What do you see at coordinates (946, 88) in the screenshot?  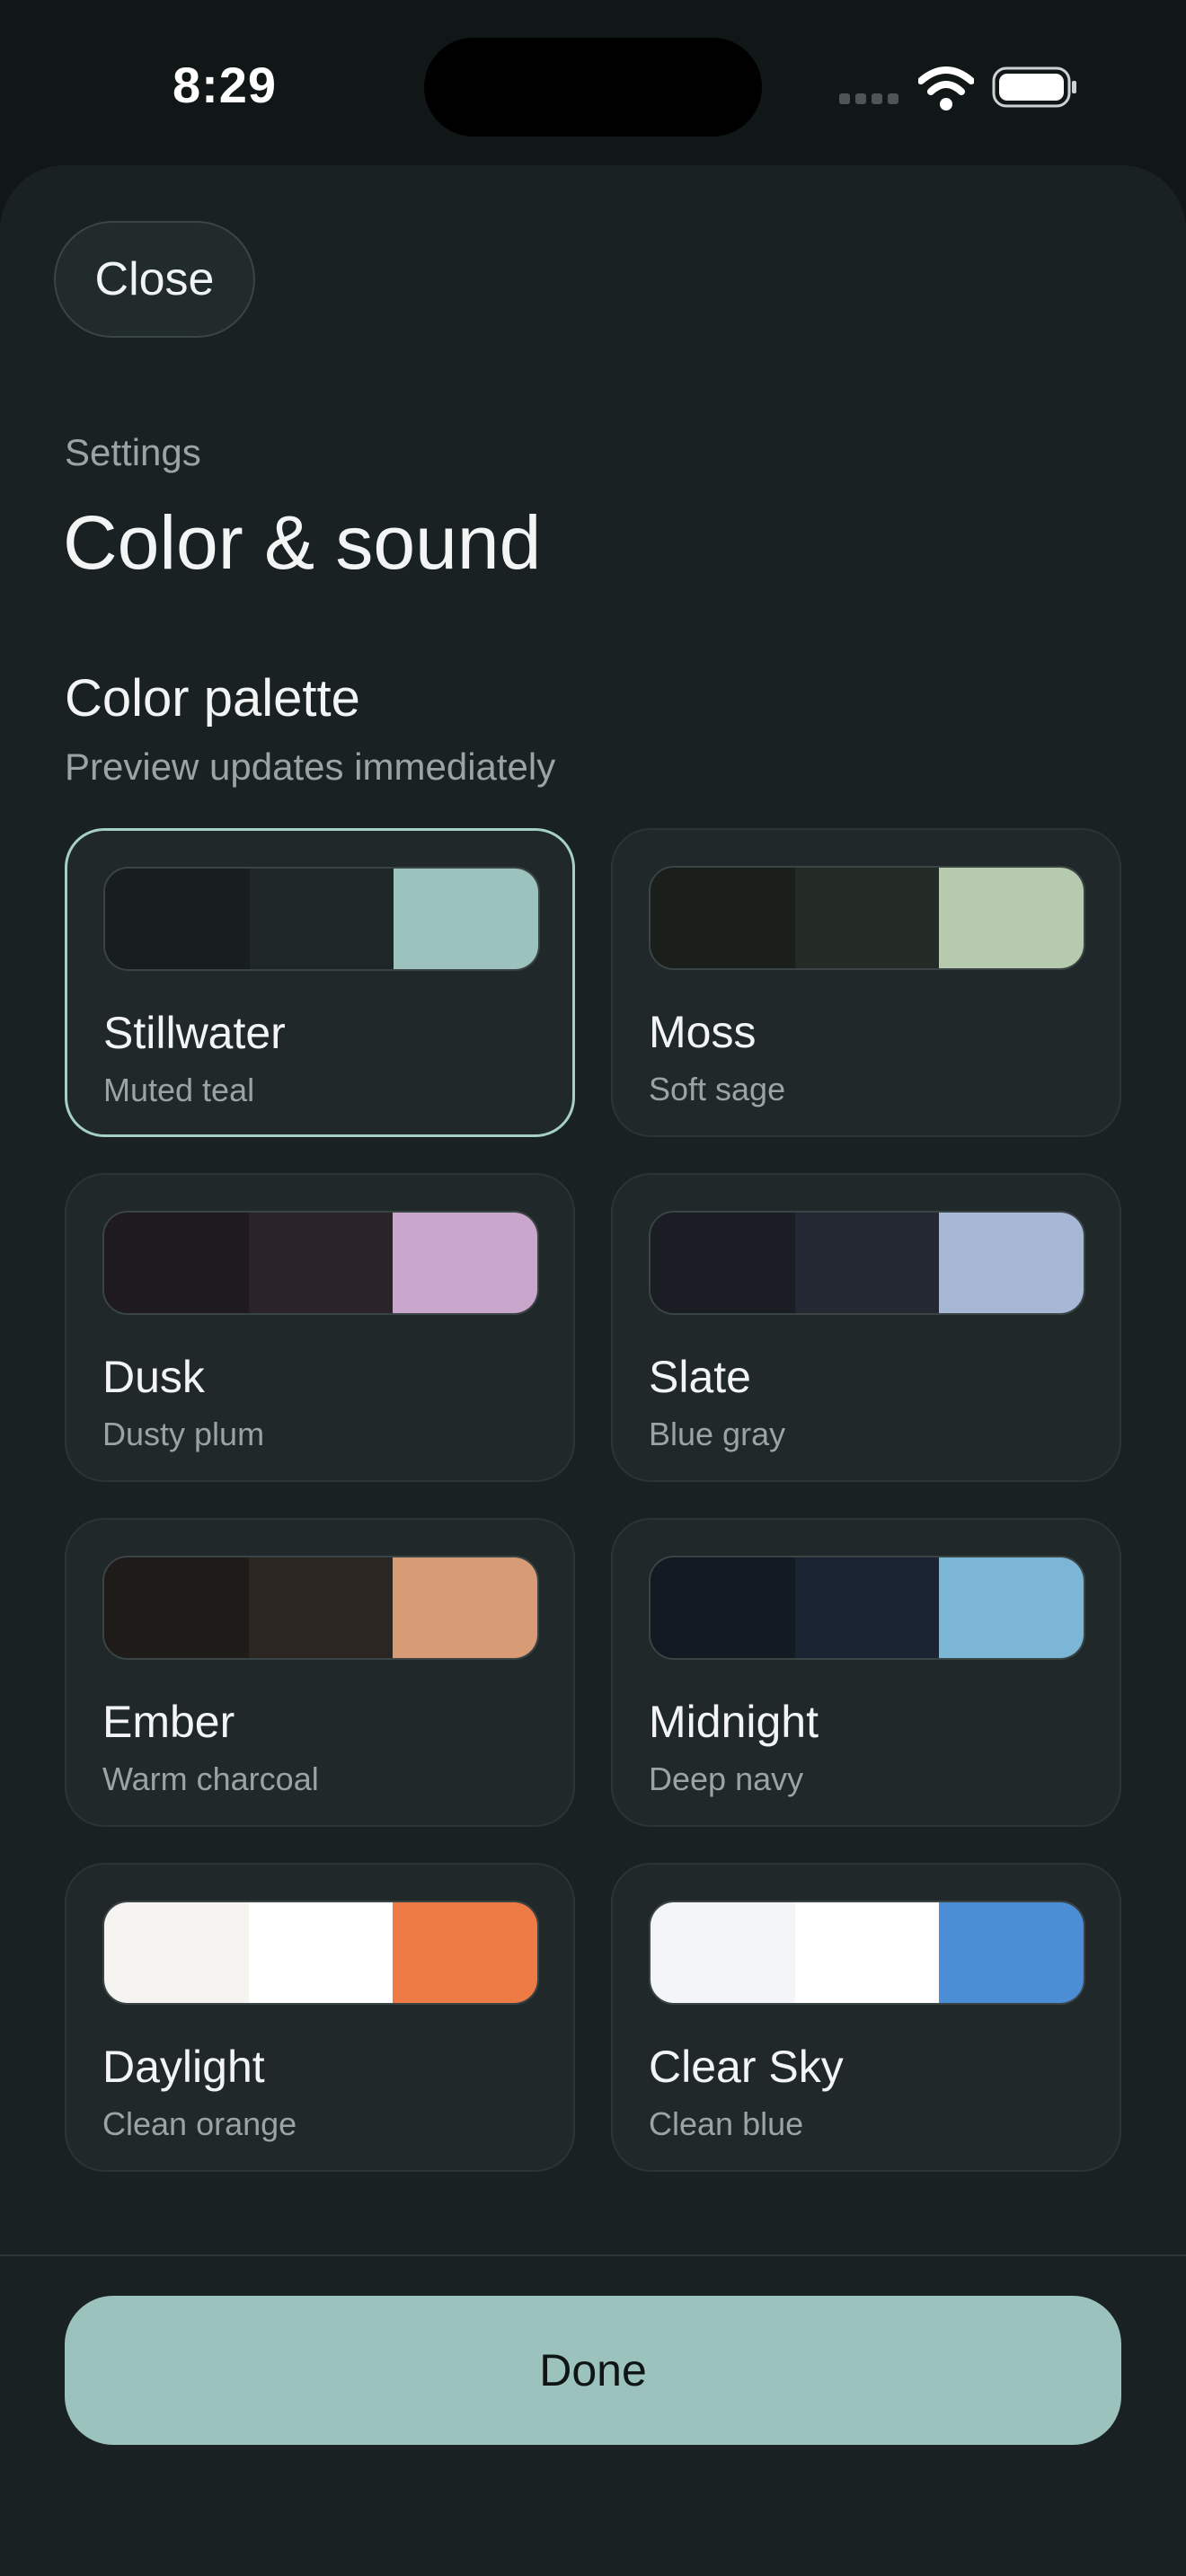 I see `wifi-icon` at bounding box center [946, 88].